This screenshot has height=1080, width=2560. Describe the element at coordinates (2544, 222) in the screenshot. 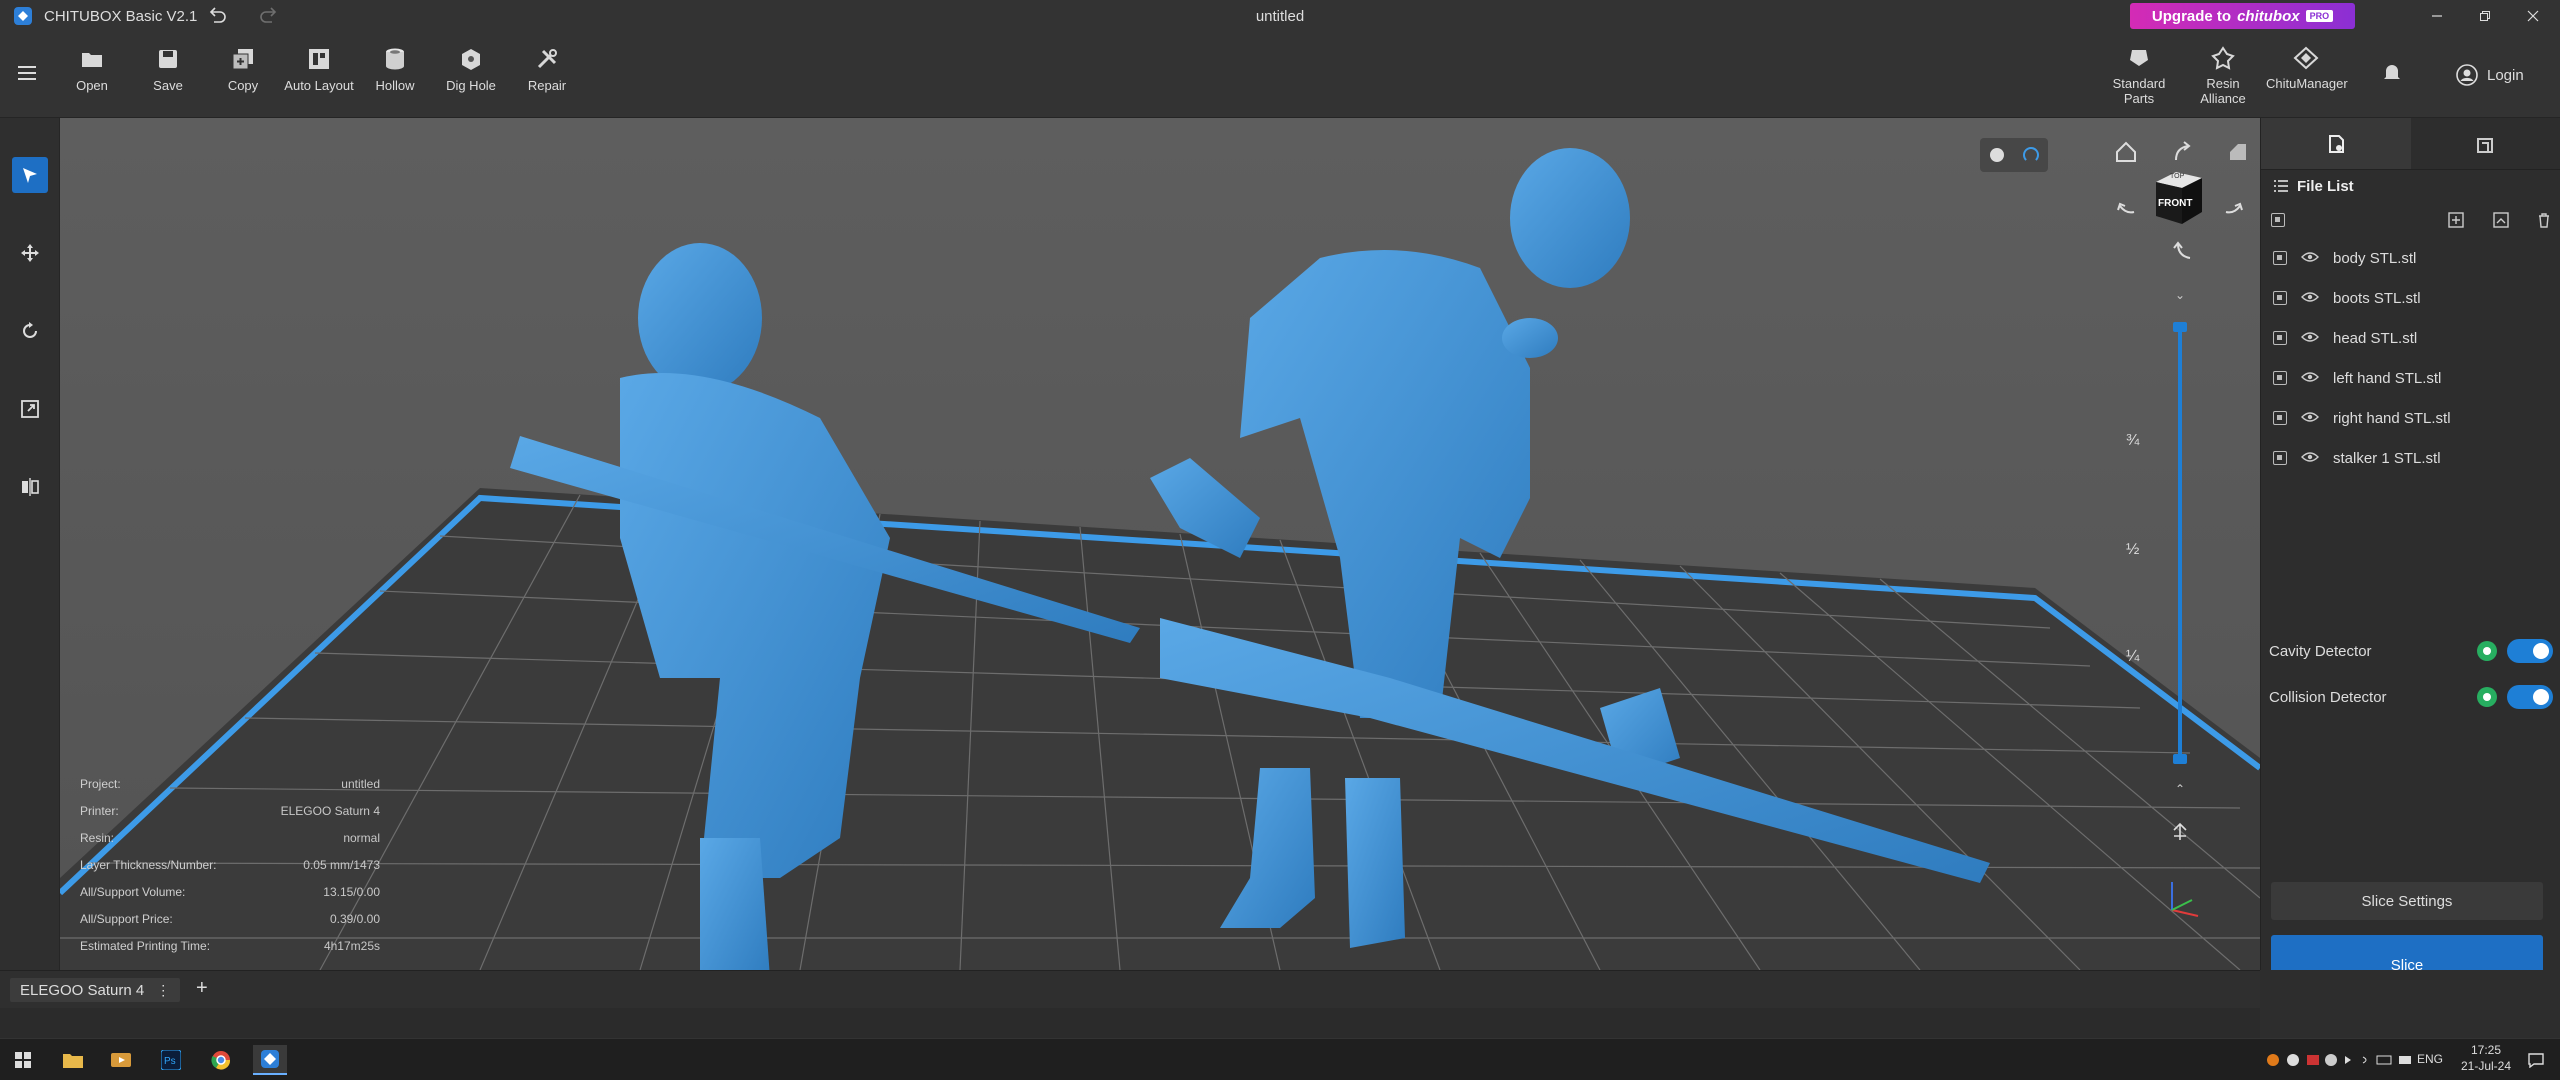

I see `delete-file-icon` at that location.